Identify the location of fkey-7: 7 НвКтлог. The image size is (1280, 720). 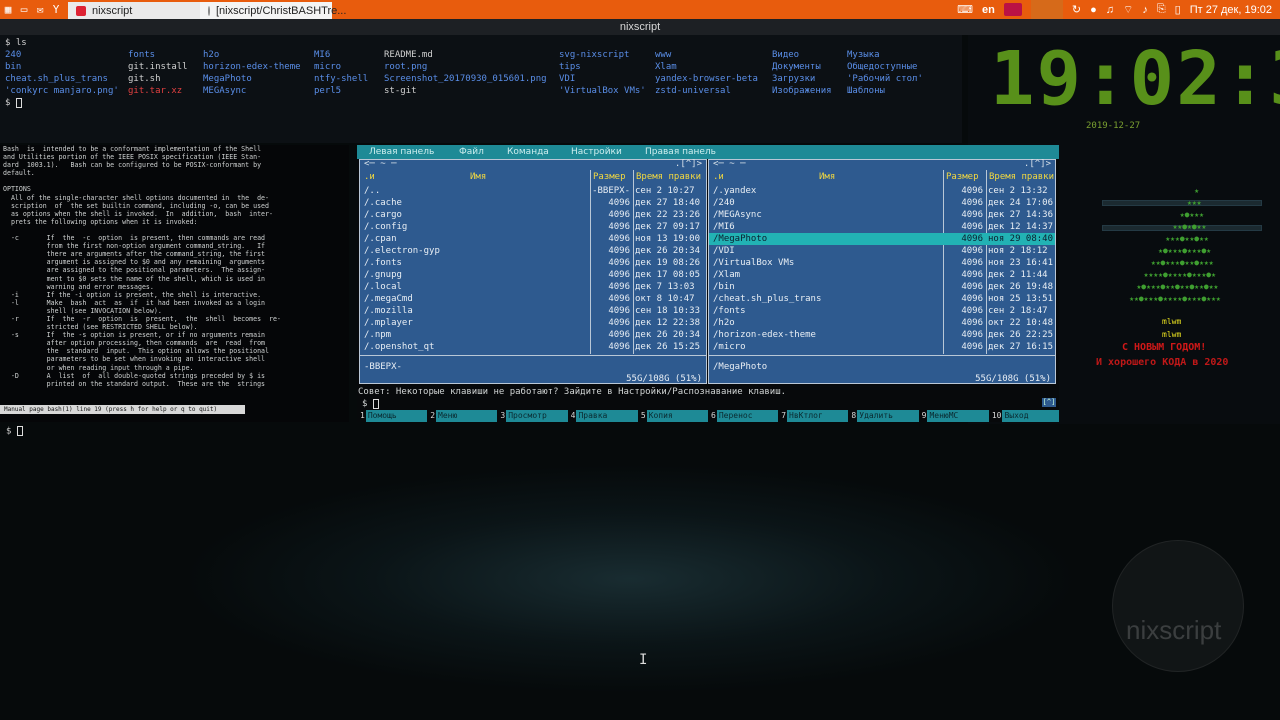
(813, 416).